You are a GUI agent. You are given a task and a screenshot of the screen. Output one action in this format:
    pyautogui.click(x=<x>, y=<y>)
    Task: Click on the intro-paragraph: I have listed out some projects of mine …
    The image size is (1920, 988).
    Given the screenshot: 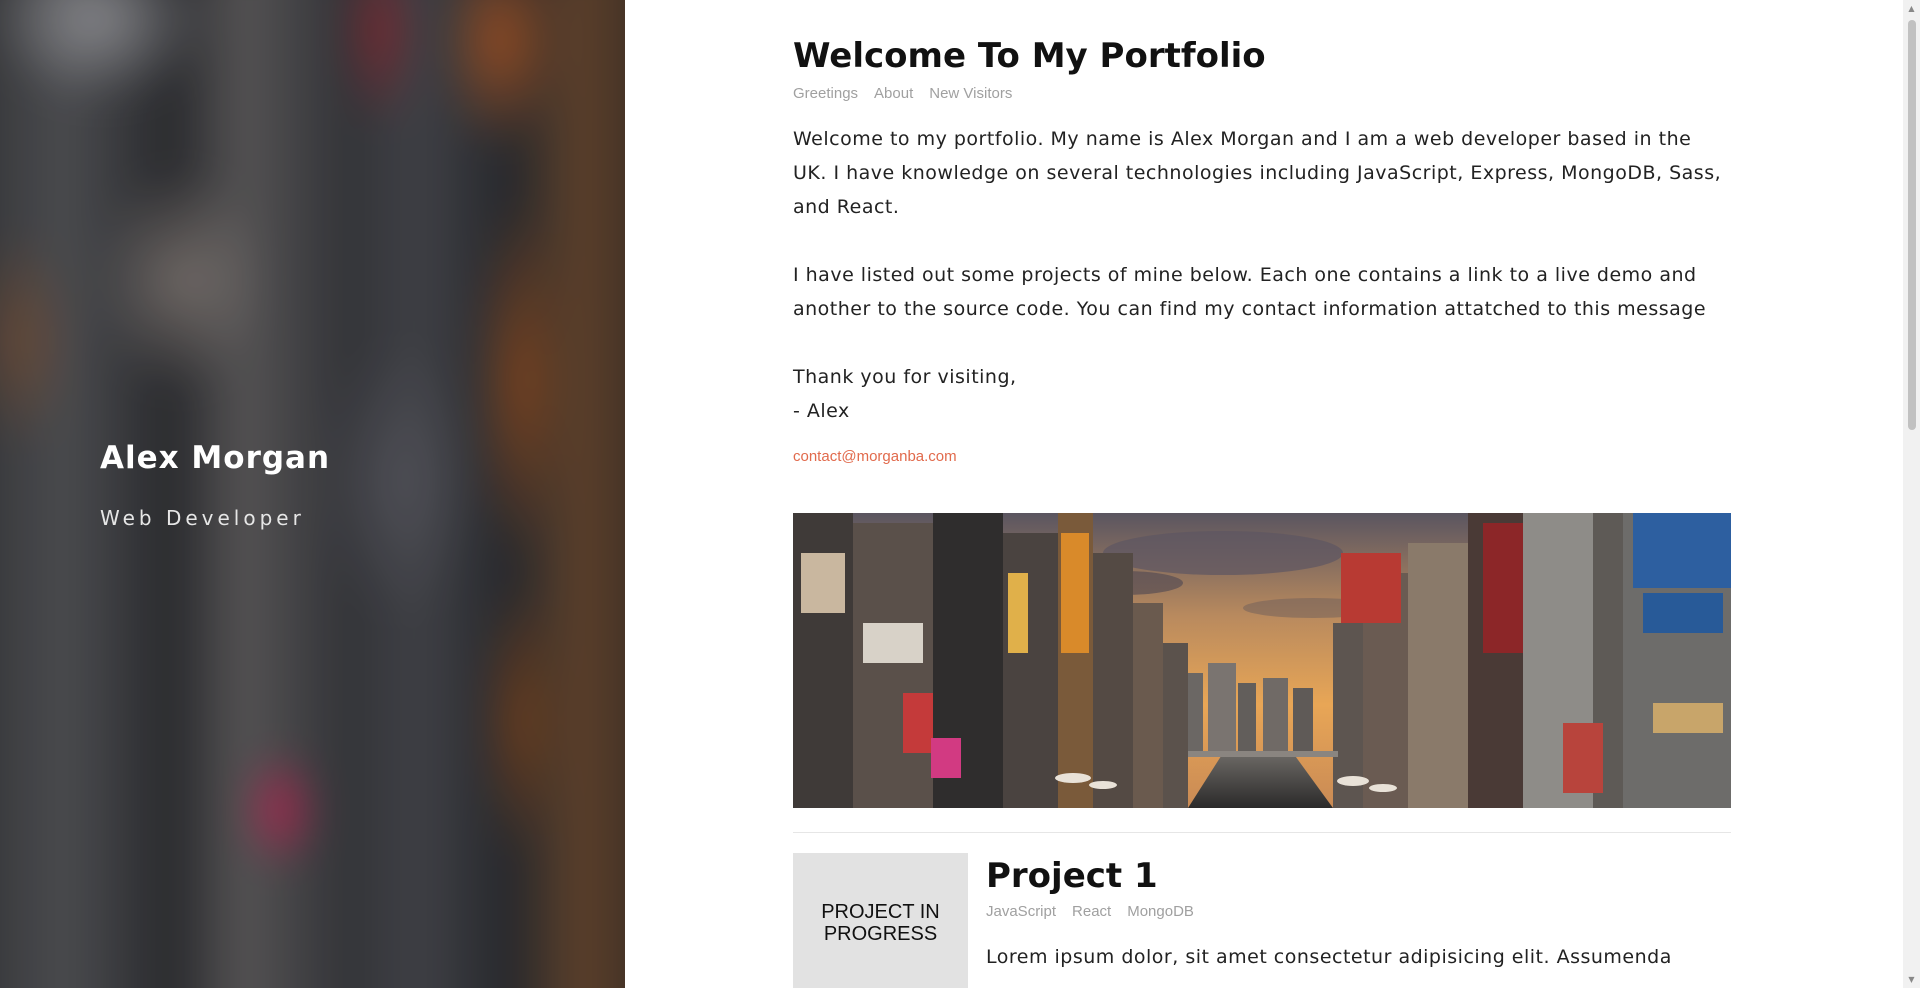 What is the action you would take?
    pyautogui.click(x=1250, y=292)
    